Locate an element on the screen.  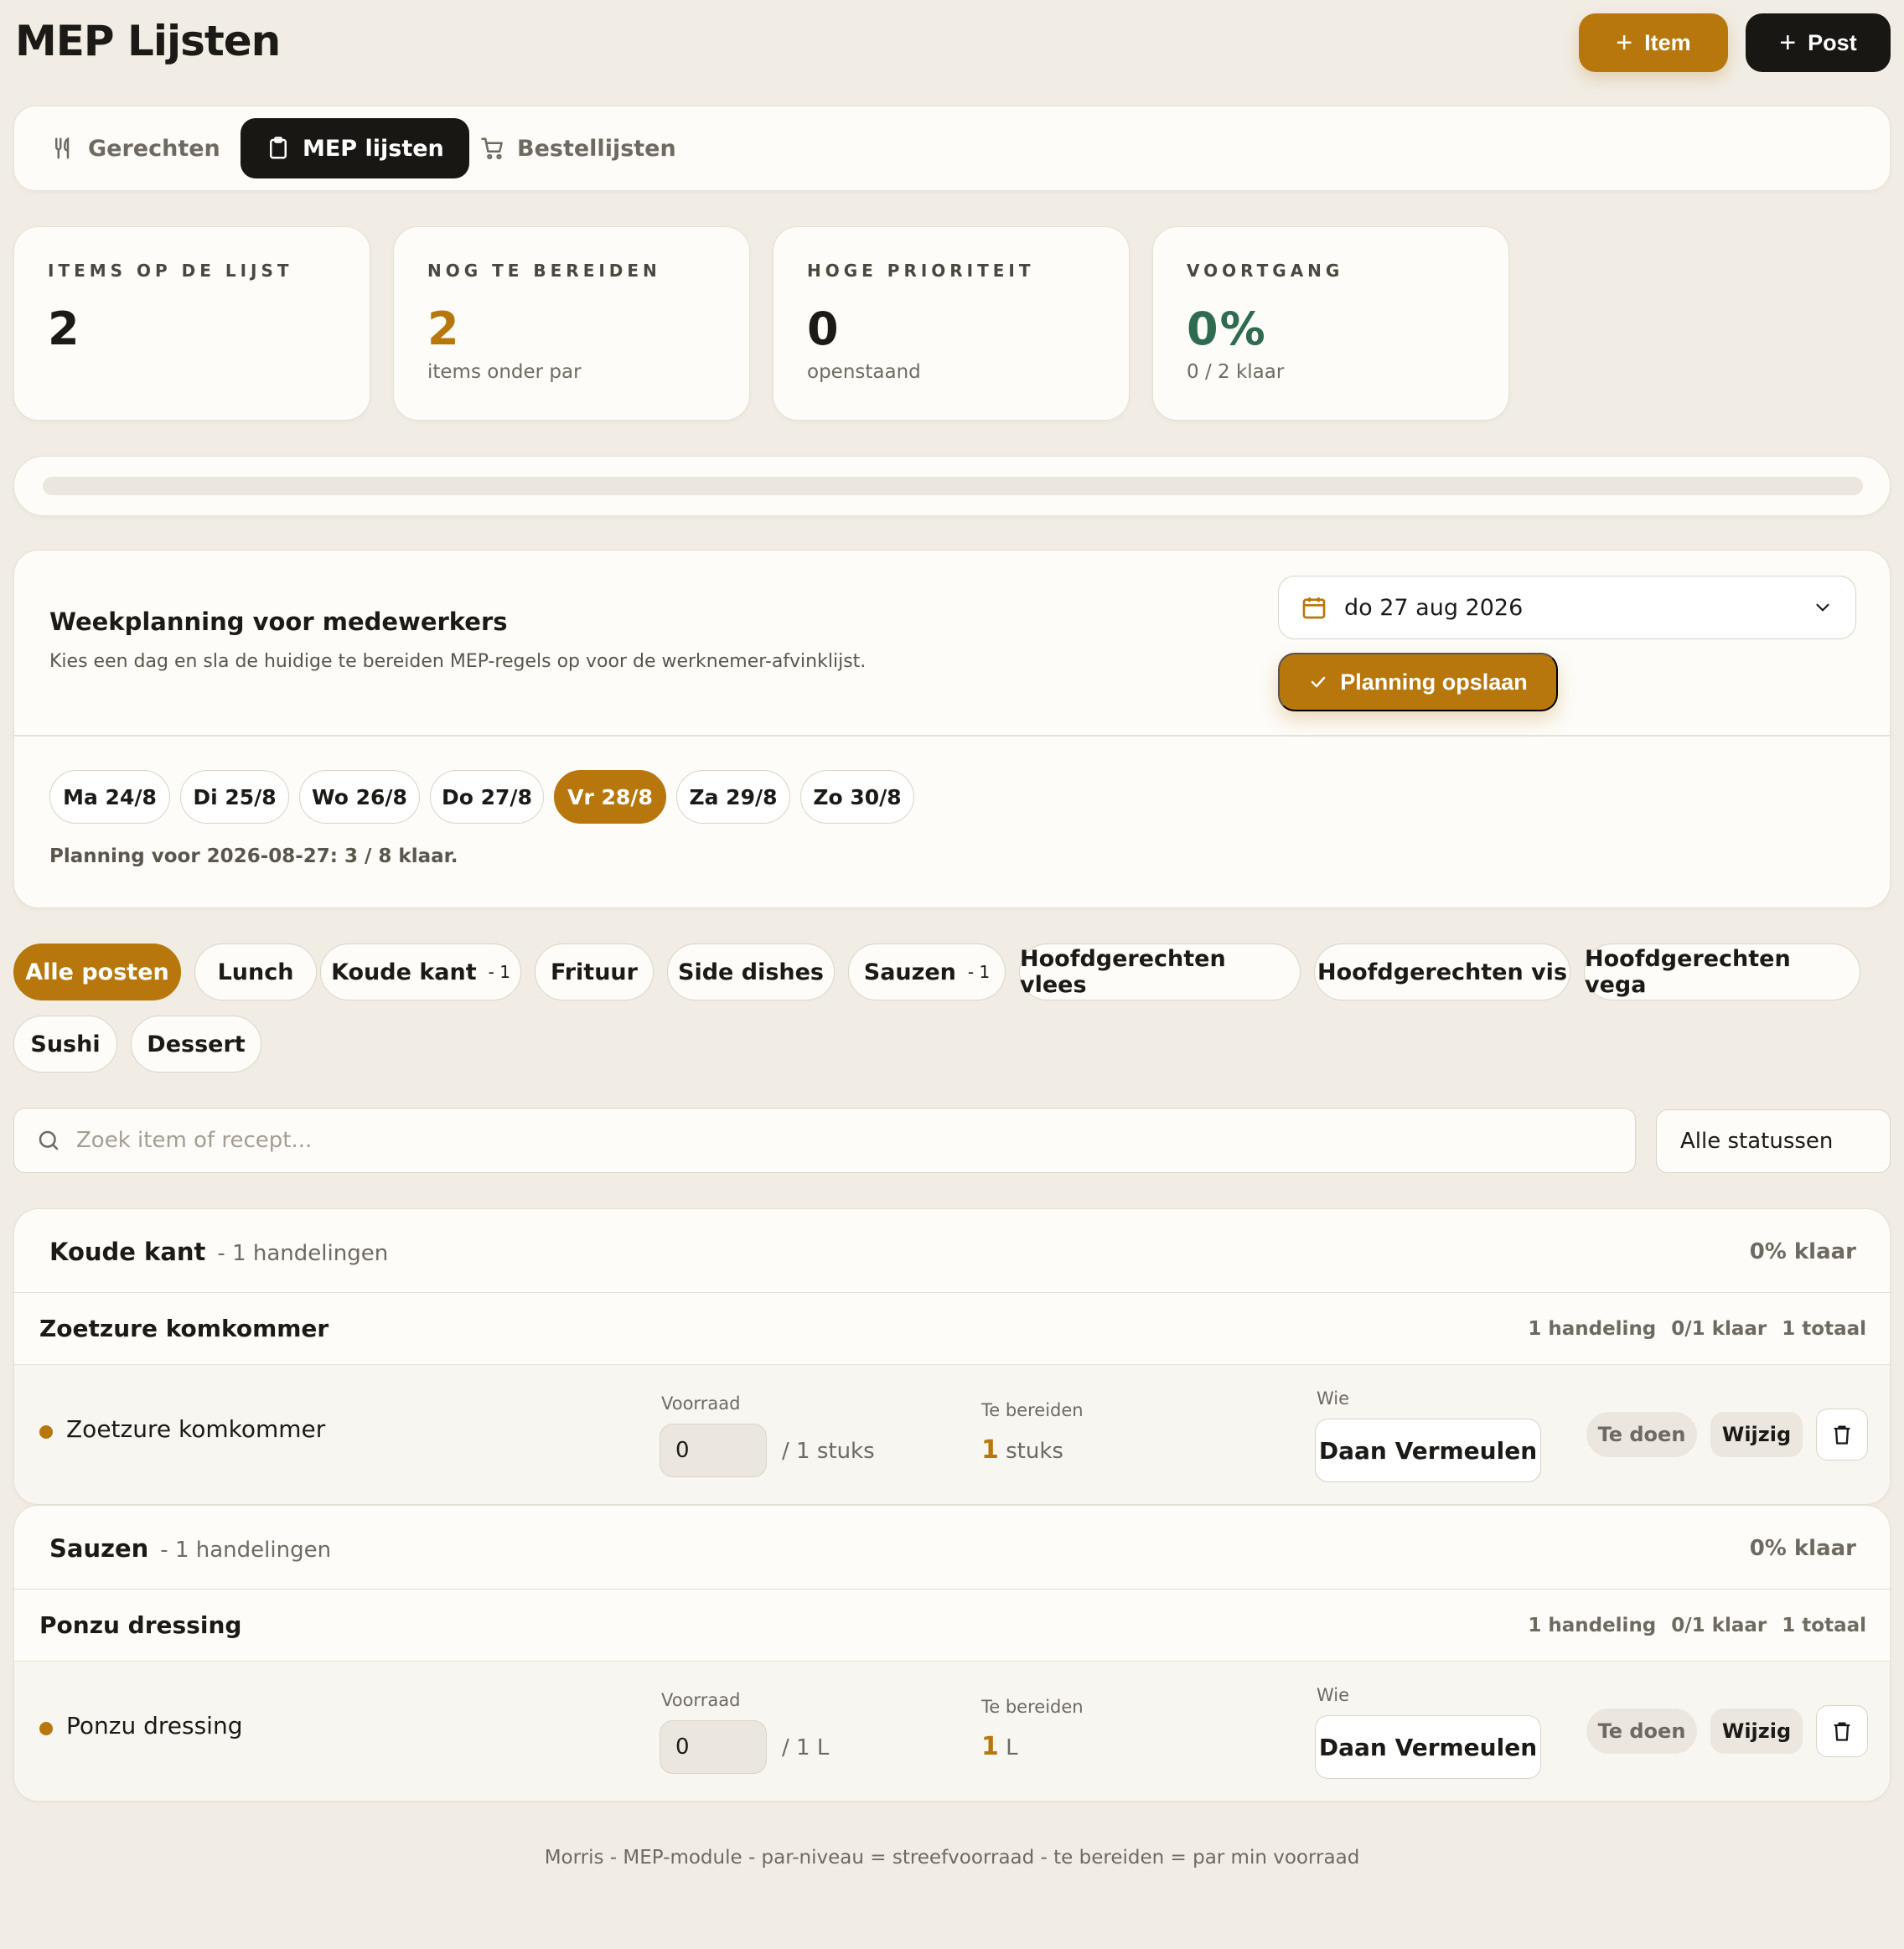
tab-gerechten: Gerechten is located at coordinates (136, 148).